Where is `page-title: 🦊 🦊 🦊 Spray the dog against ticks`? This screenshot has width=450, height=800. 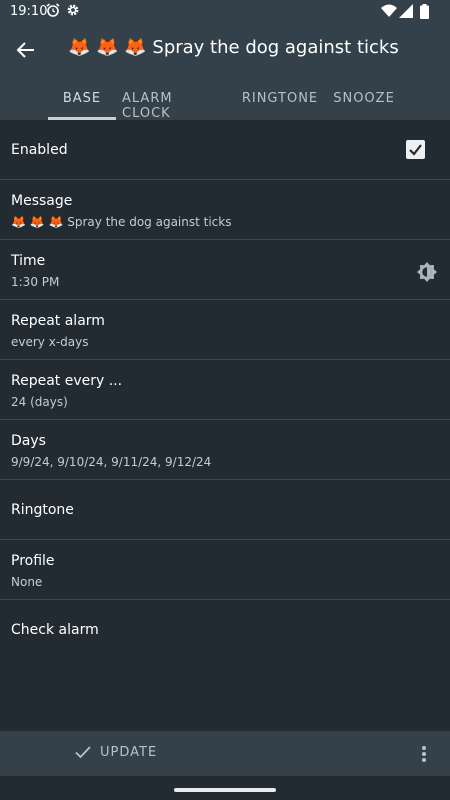 page-title: 🦊 🦊 🦊 Spray the dog against ticks is located at coordinates (233, 47).